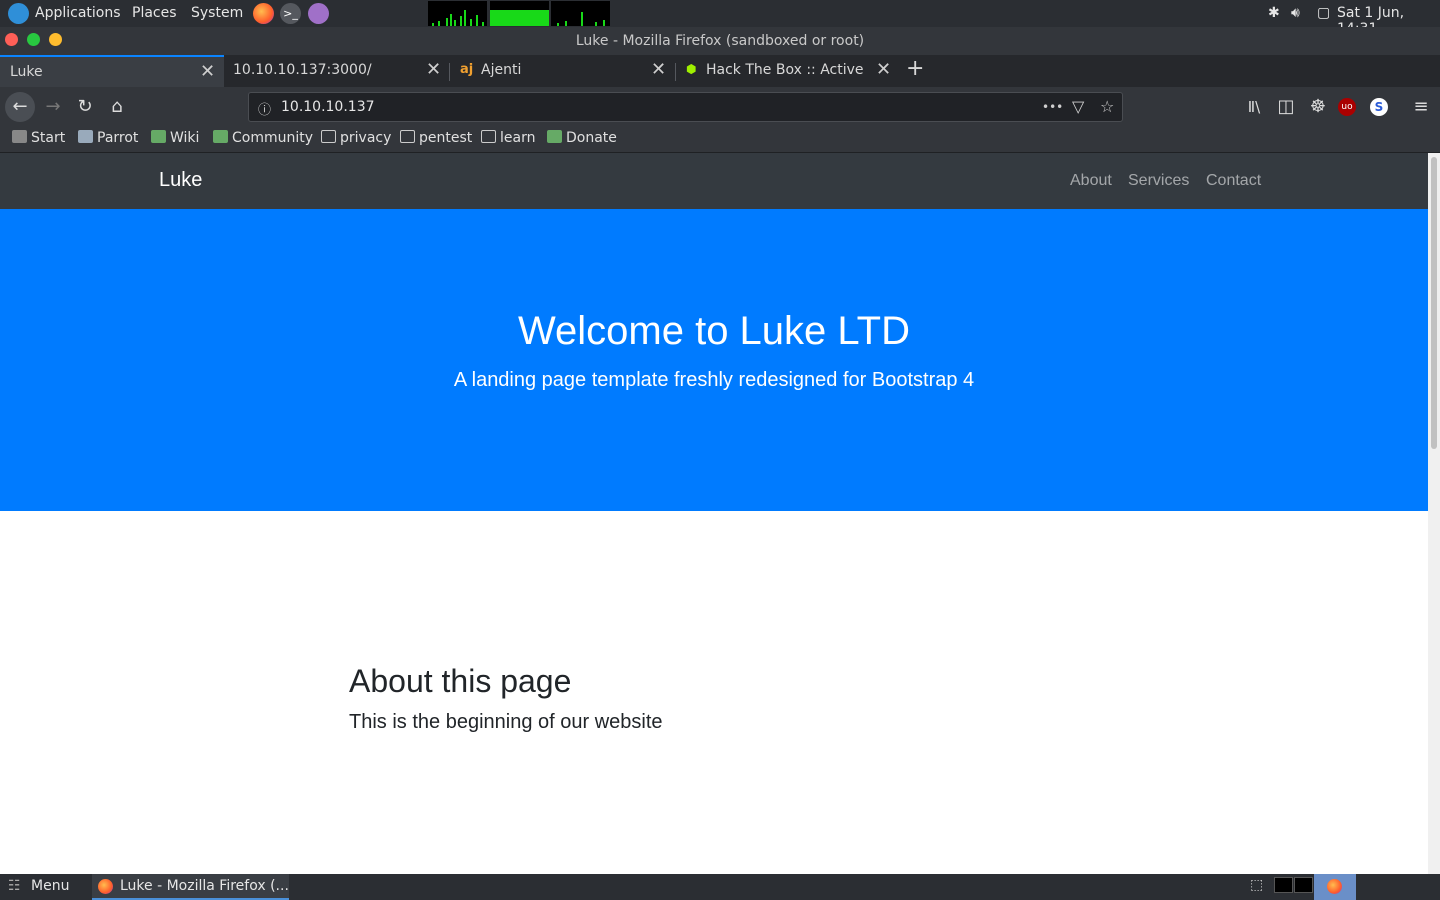  What do you see at coordinates (38, 886) in the screenshot?
I see `taskbar-menu-button: ☷ Menu` at bounding box center [38, 886].